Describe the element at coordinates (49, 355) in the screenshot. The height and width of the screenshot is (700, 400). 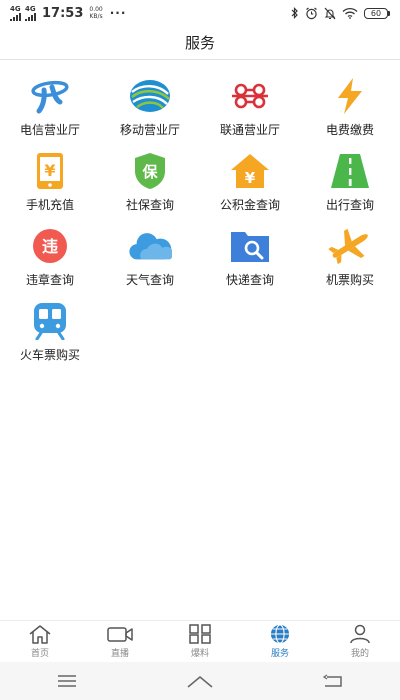
I see `service-label: 火车票购买` at that location.